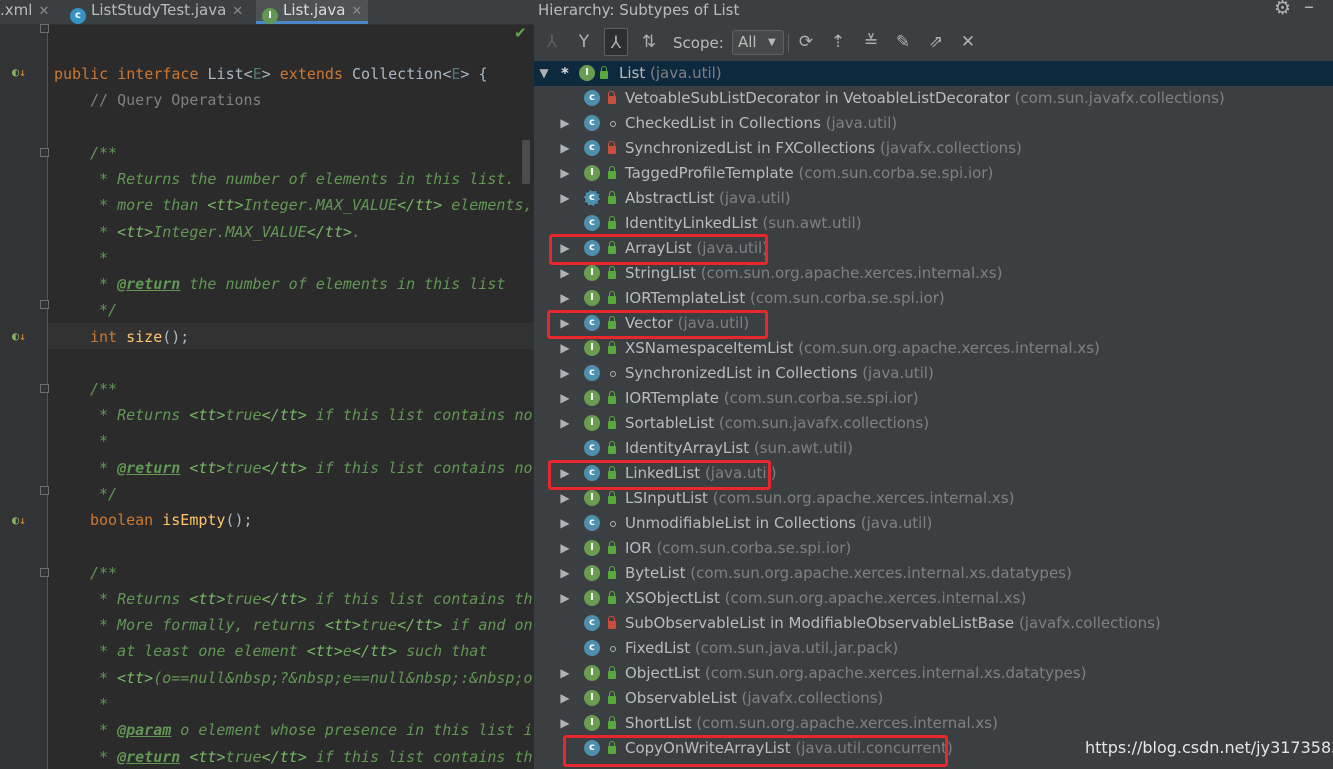  Describe the element at coordinates (933, 698) in the screenshot. I see `tree-row: ▶ I ObservableList (javafx.collections)` at that location.